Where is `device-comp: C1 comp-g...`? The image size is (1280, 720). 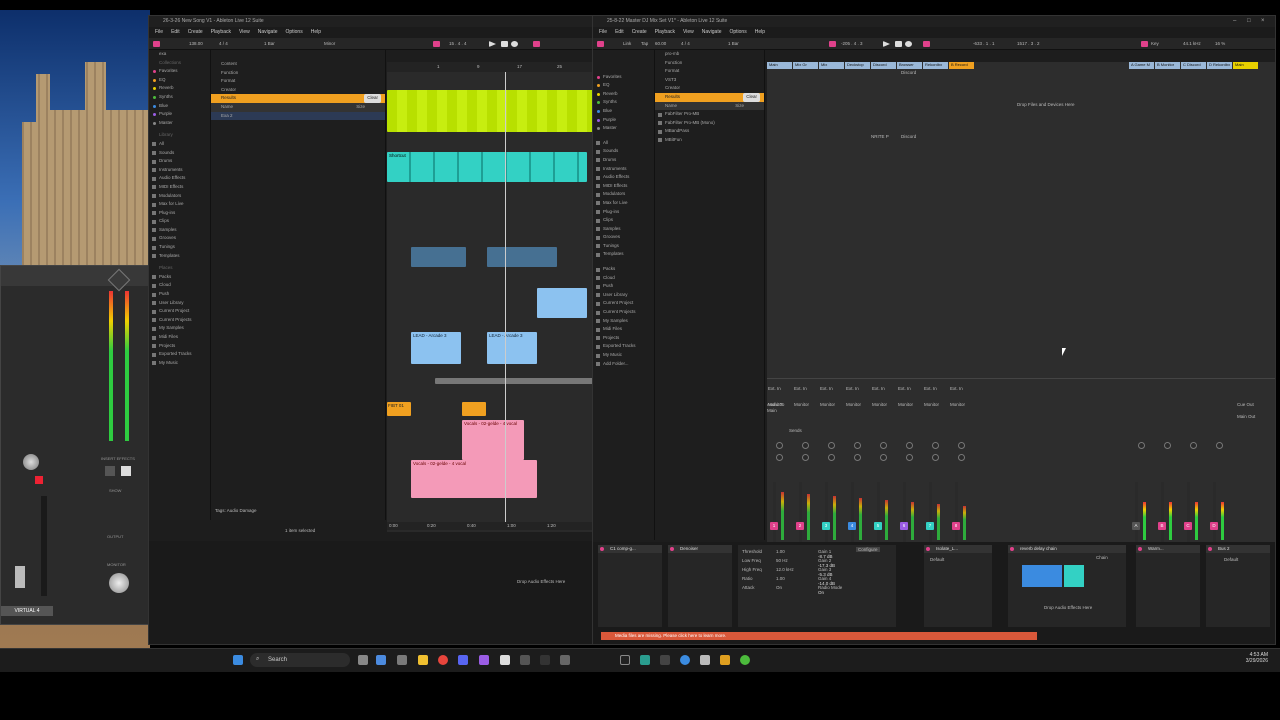
device-comp: C1 comp-g... is located at coordinates (630, 586).